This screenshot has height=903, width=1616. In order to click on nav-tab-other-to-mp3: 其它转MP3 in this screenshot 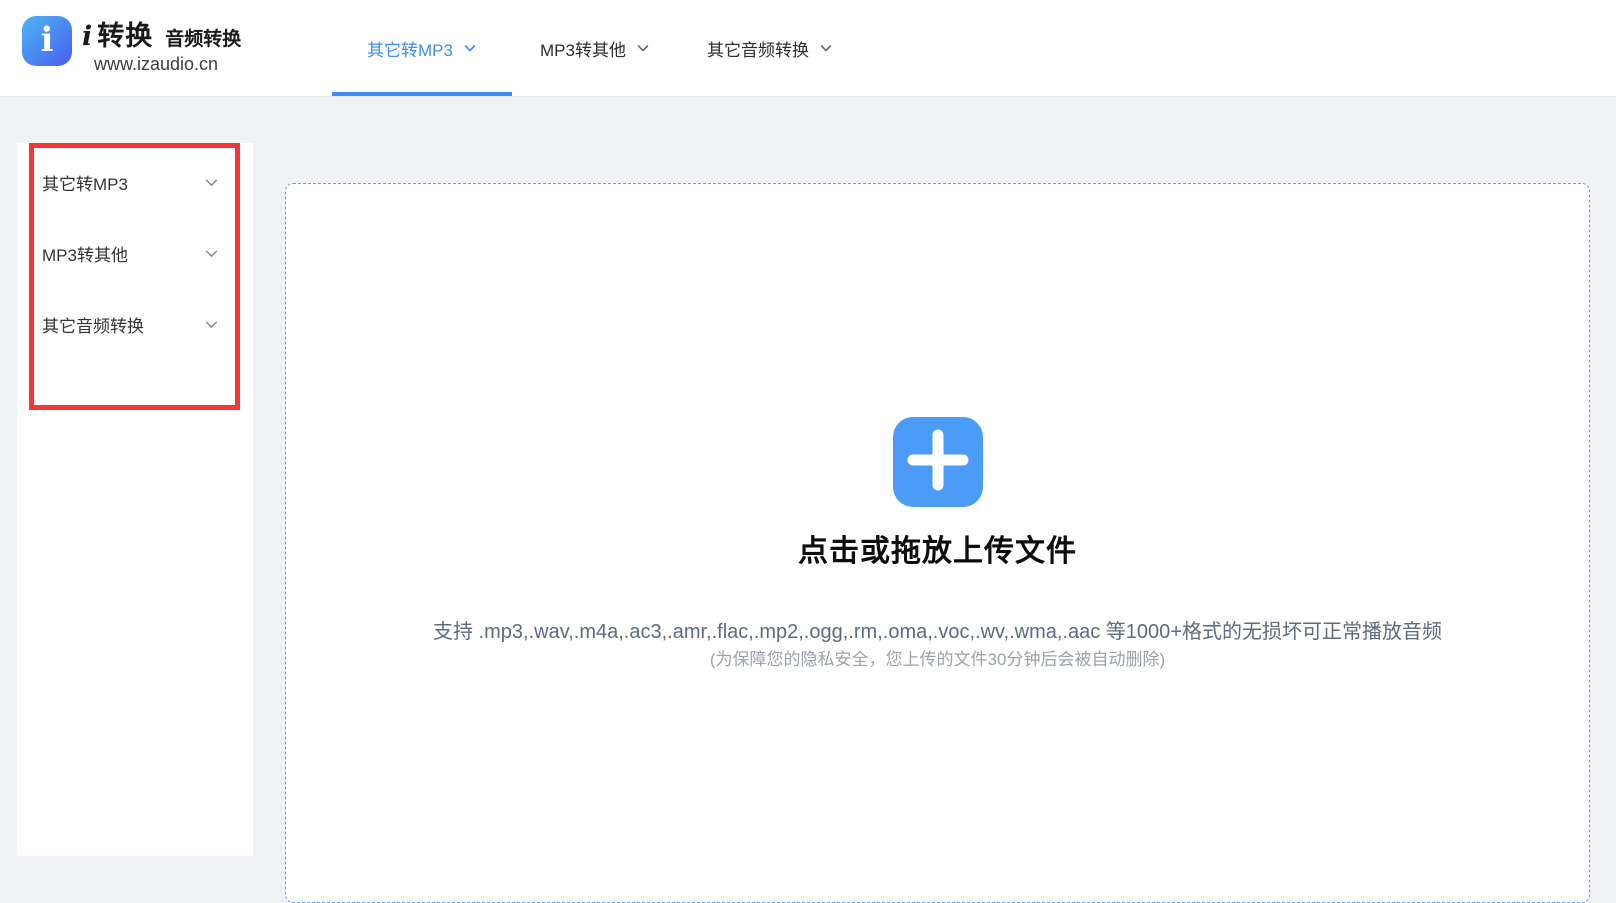, I will do `click(422, 48)`.